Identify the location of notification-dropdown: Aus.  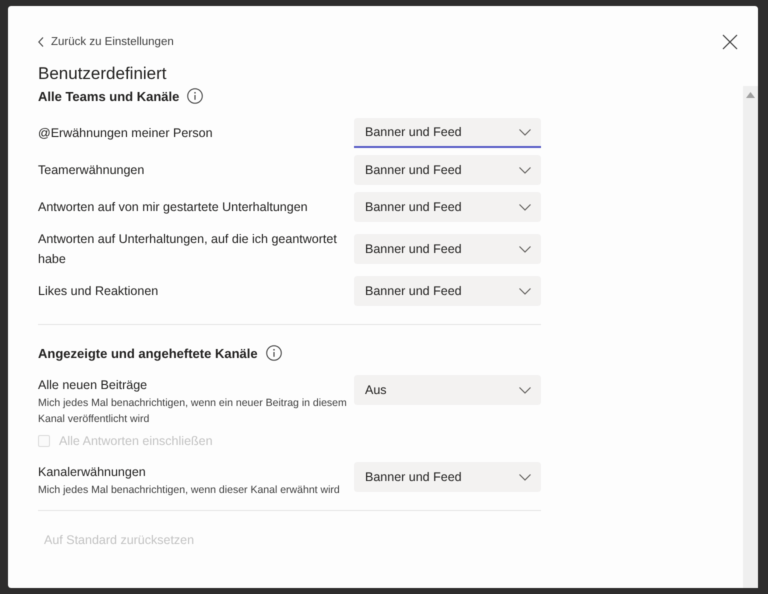
(447, 390).